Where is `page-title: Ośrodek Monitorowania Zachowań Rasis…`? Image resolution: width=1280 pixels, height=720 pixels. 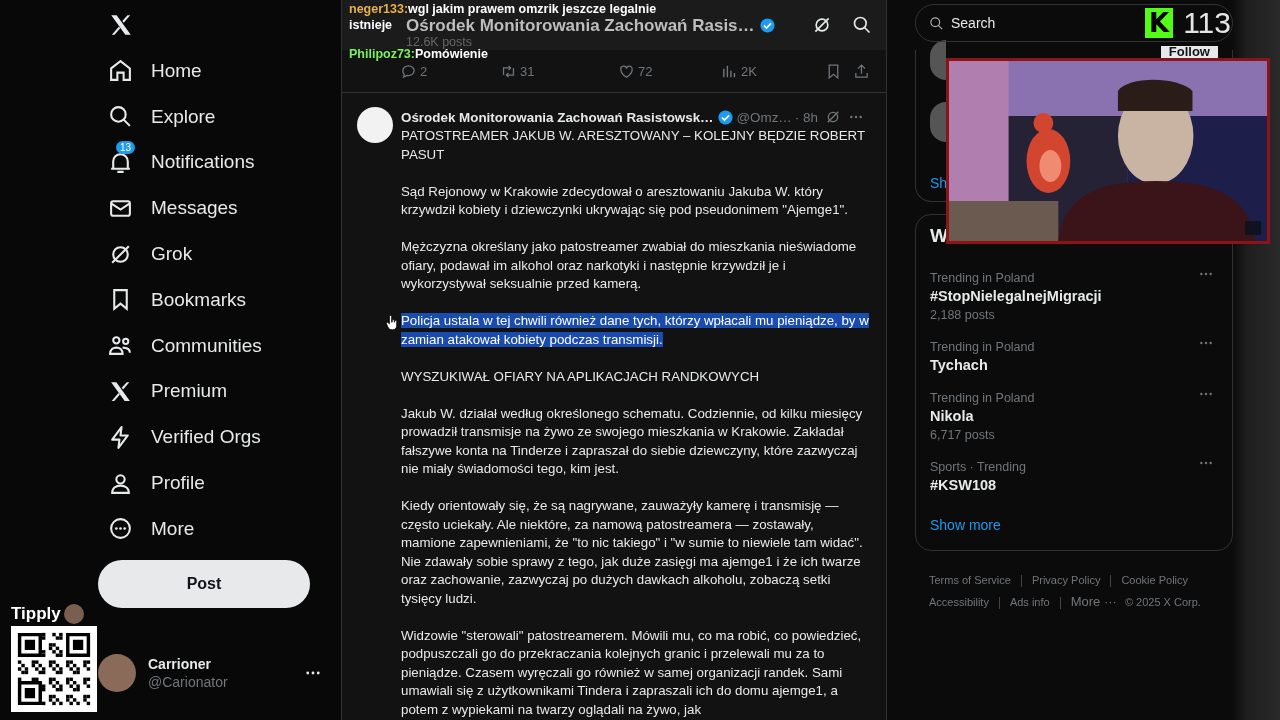
page-title: Ośrodek Monitorowania Zachowań Rasis… is located at coordinates (580, 25).